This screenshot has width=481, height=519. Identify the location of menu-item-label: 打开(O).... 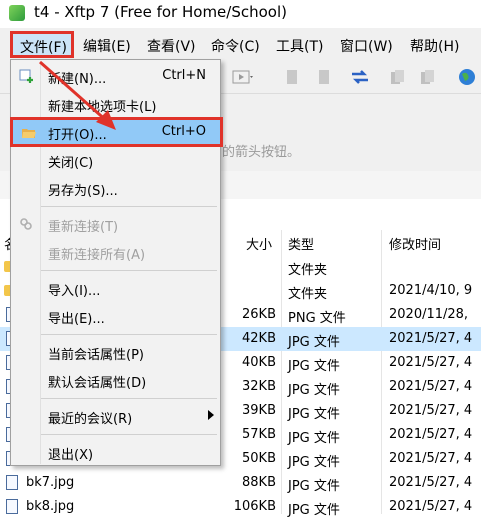
(77, 135).